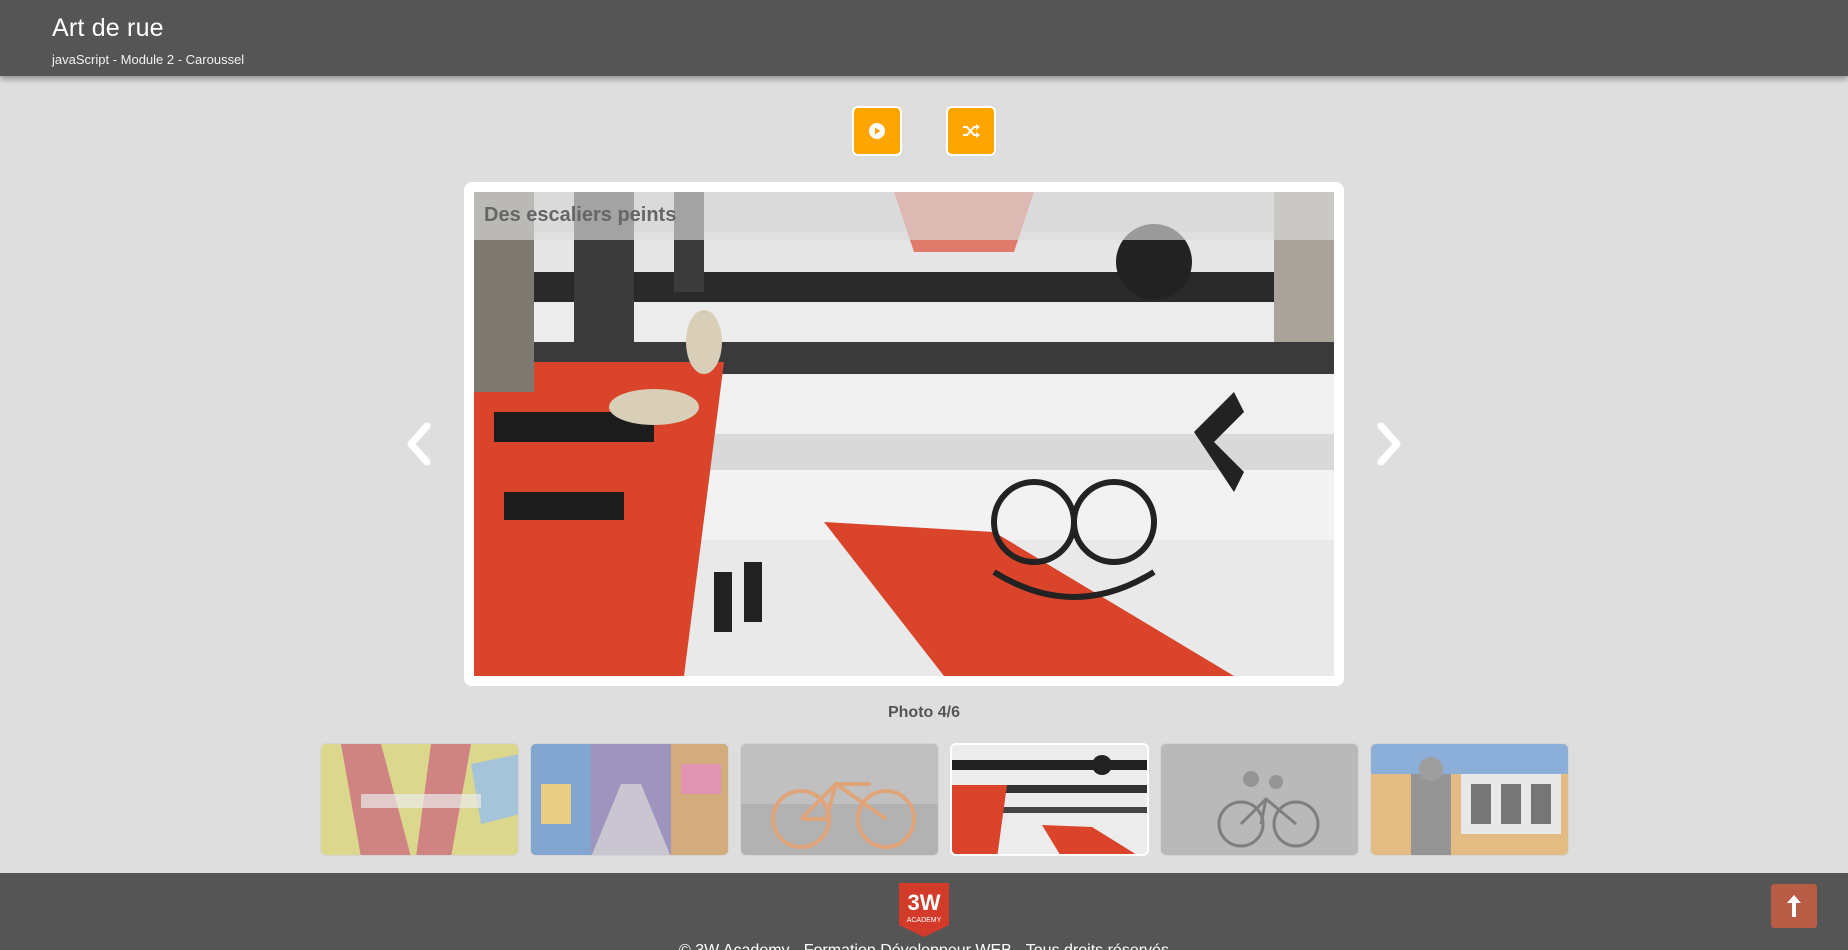  Describe the element at coordinates (924, 902) in the screenshot. I see `logo-text: 3W` at that location.